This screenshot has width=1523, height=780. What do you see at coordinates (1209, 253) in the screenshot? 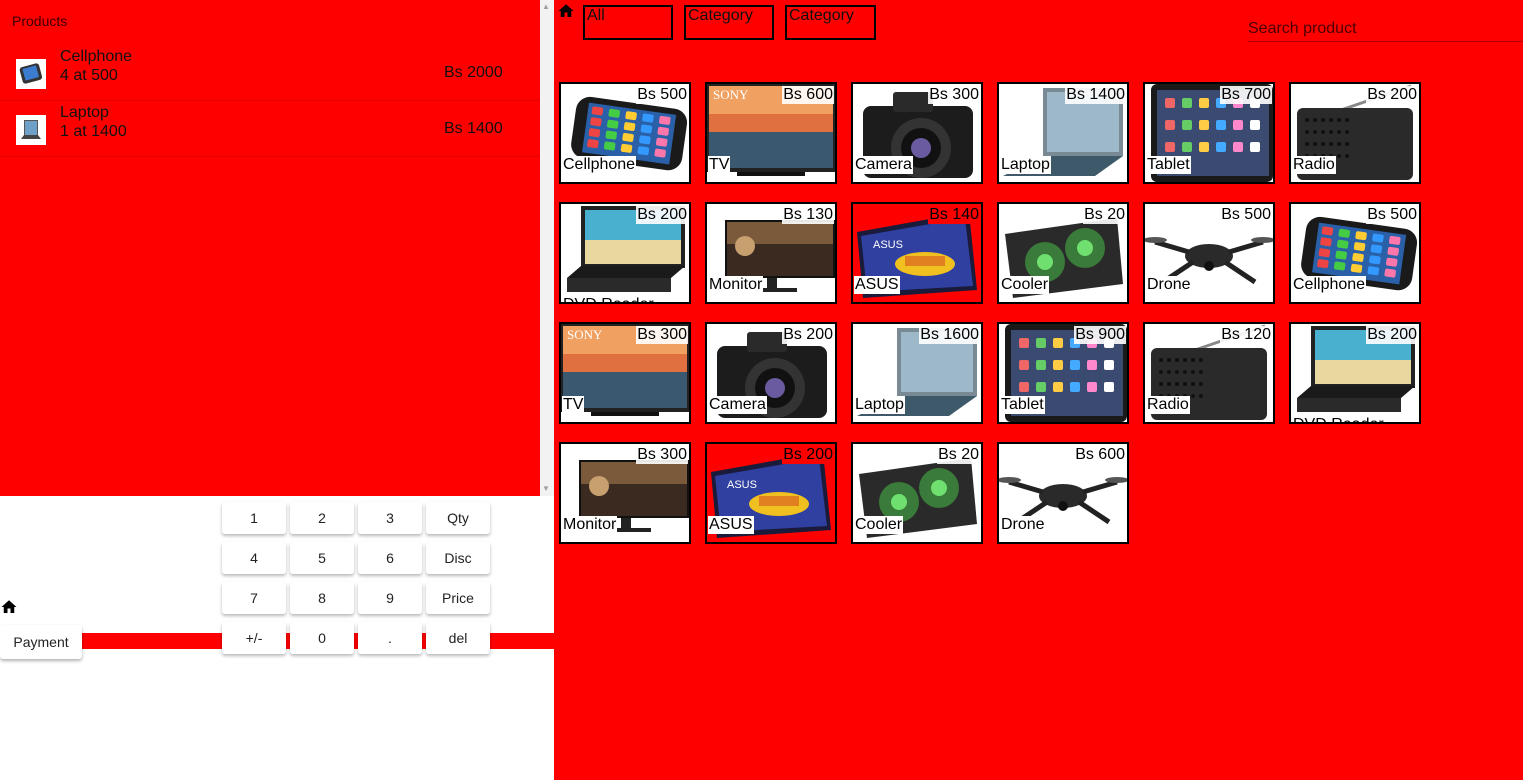
I see `product-tile: Bs 500 Drone` at bounding box center [1209, 253].